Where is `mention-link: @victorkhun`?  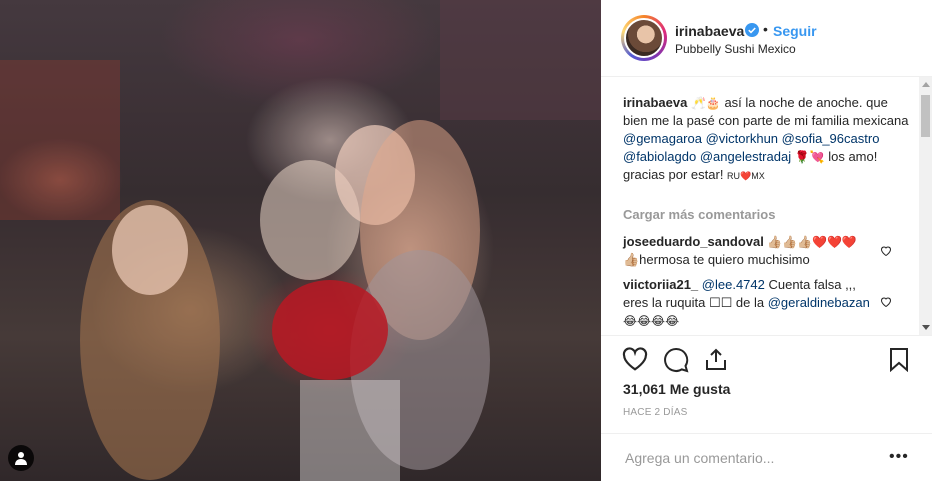
mention-link: @victorkhun is located at coordinates (742, 138).